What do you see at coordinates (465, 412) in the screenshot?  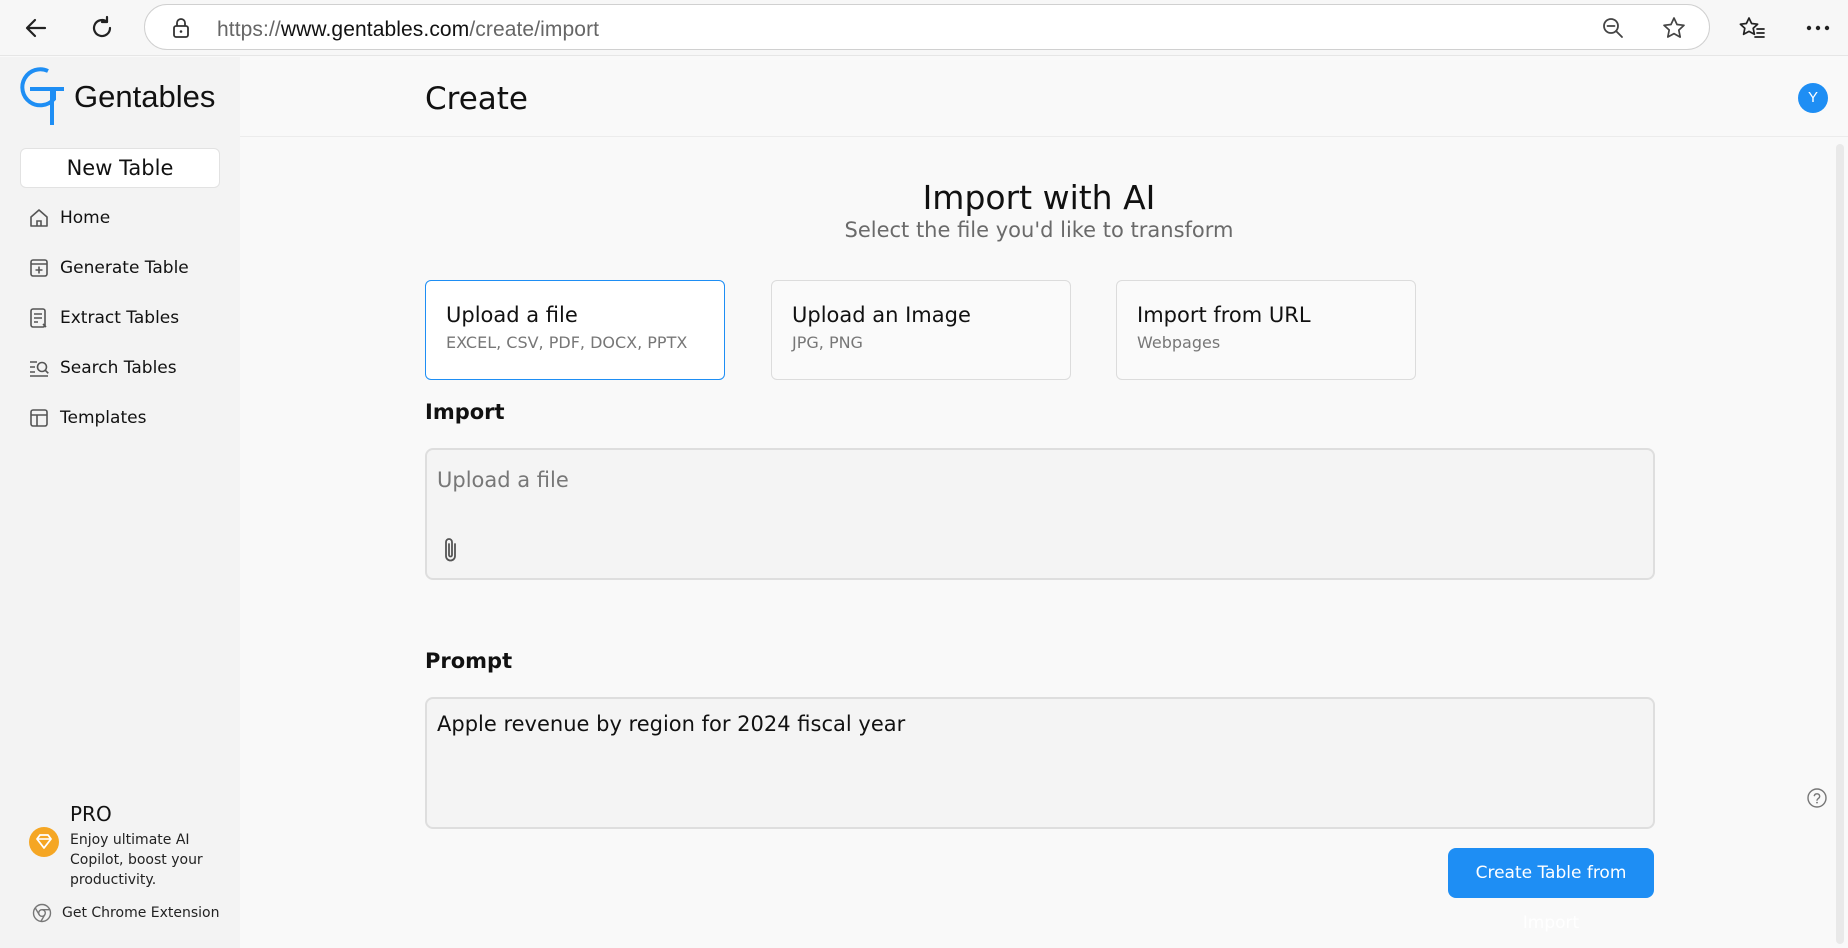 I see `import-label: Import` at bounding box center [465, 412].